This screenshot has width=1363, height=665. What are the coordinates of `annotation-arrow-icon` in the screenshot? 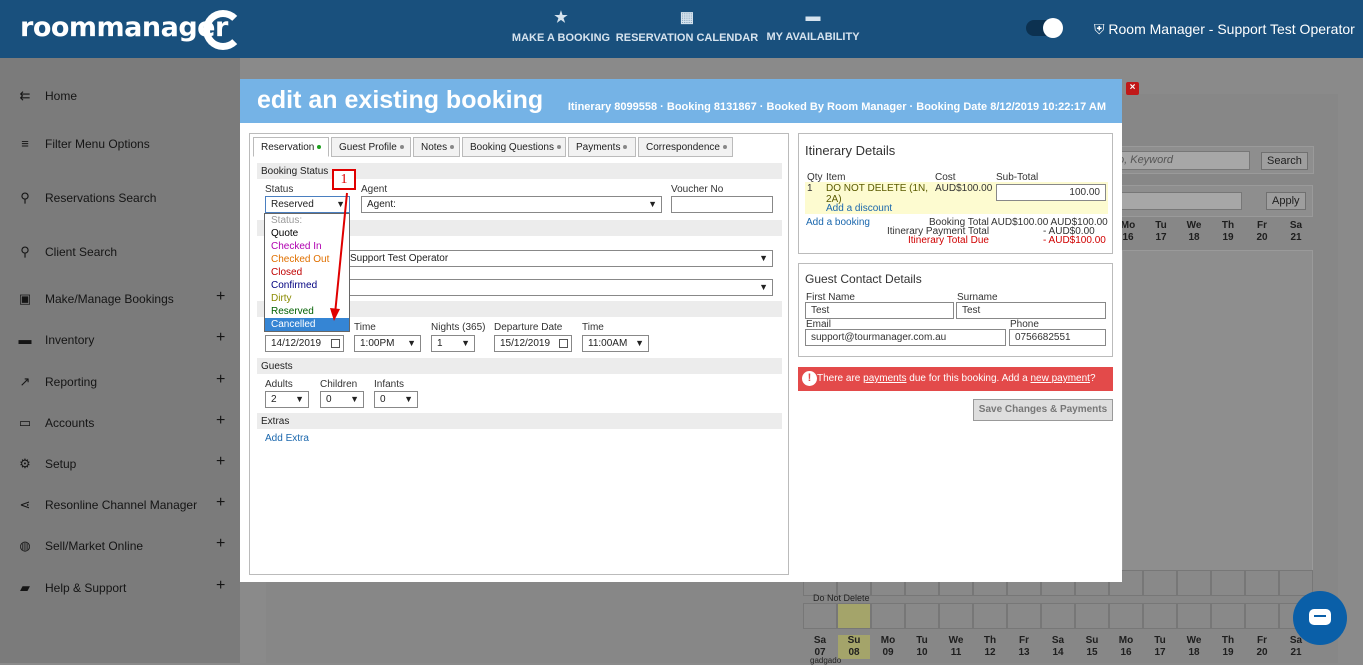 It's located at (339, 256).